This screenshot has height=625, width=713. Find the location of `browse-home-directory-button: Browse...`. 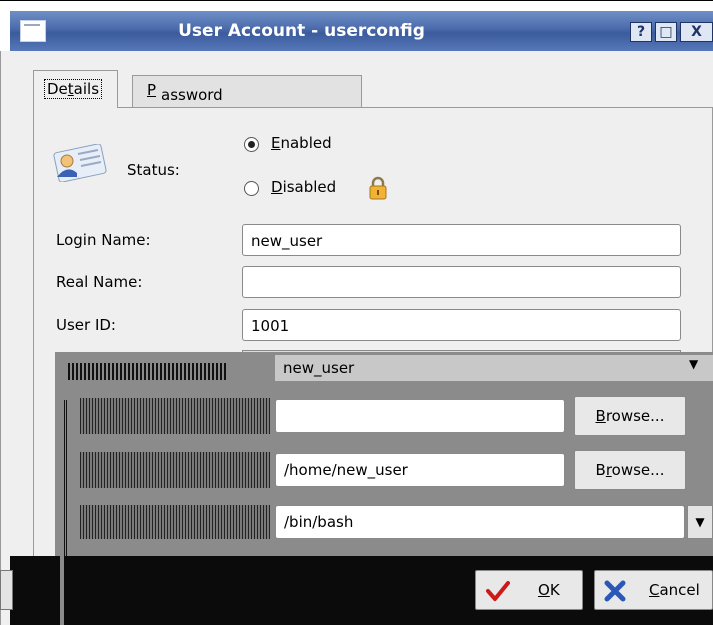

browse-home-directory-button: Browse... is located at coordinates (630, 470).